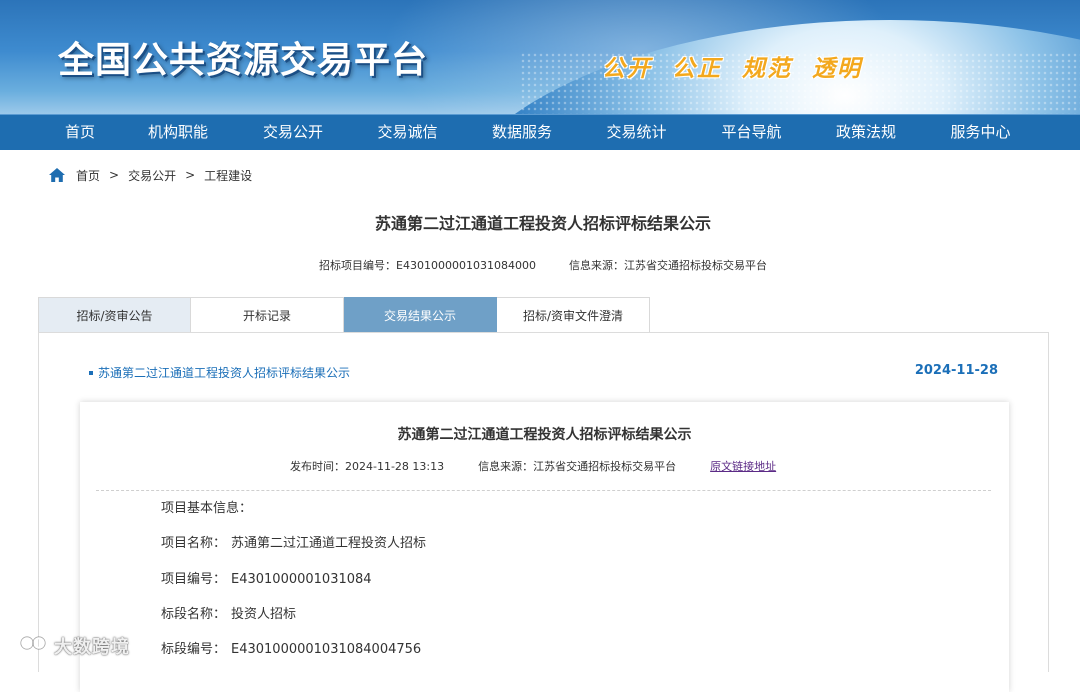 The height and width of the screenshot is (692, 1080). Describe the element at coordinates (420, 315) in the screenshot. I see `tab-trade-result: 交易结果公示` at that location.